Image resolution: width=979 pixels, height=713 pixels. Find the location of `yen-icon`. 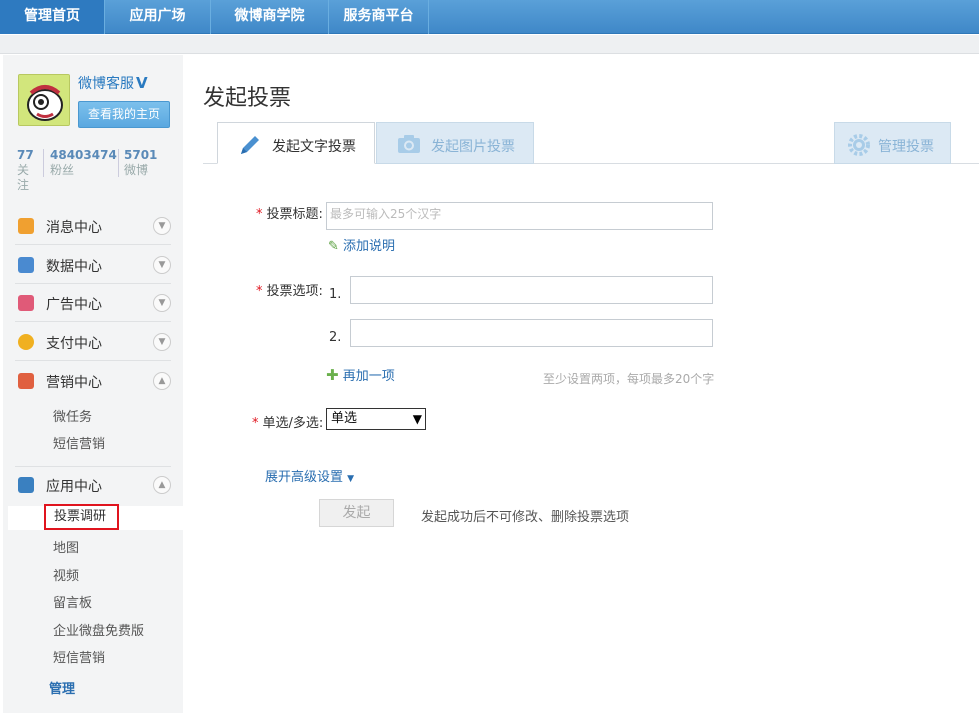

yen-icon is located at coordinates (26, 342).